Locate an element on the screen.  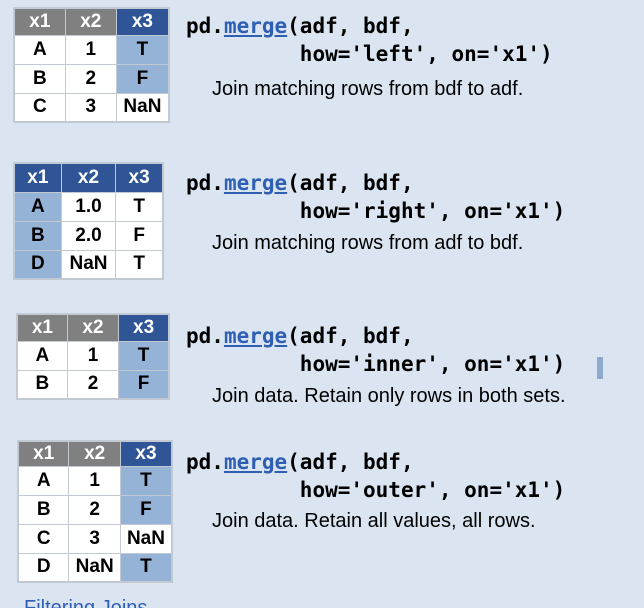
table-cell: 2.0 is located at coordinates (88, 235).